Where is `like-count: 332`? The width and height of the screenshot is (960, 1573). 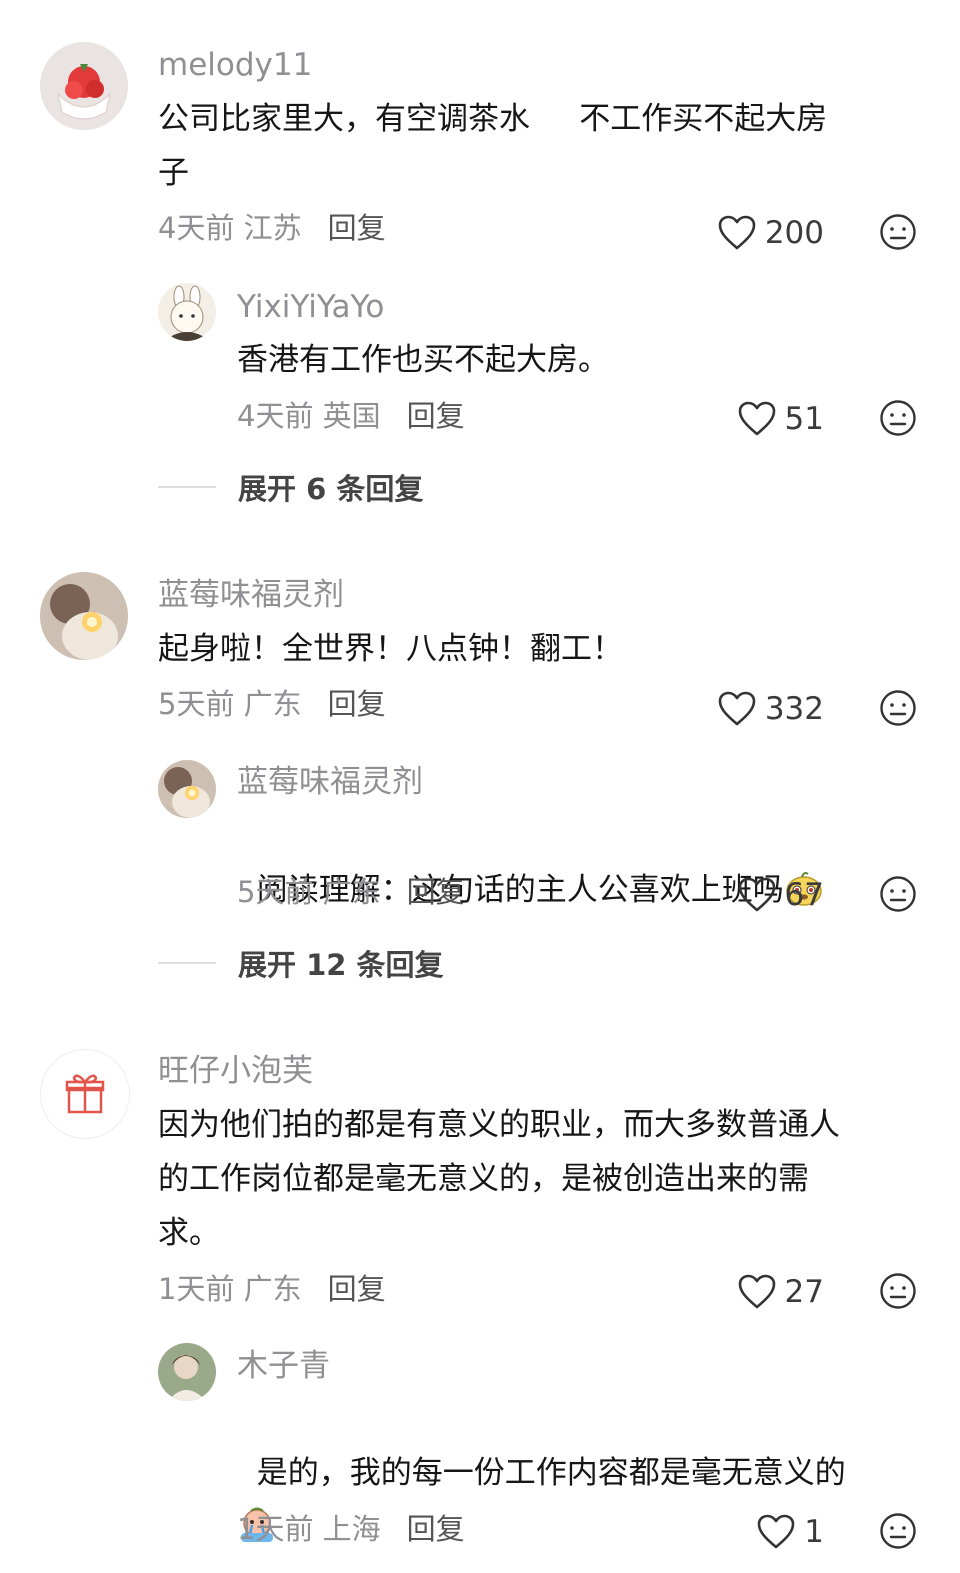
like-count: 332 is located at coordinates (794, 708).